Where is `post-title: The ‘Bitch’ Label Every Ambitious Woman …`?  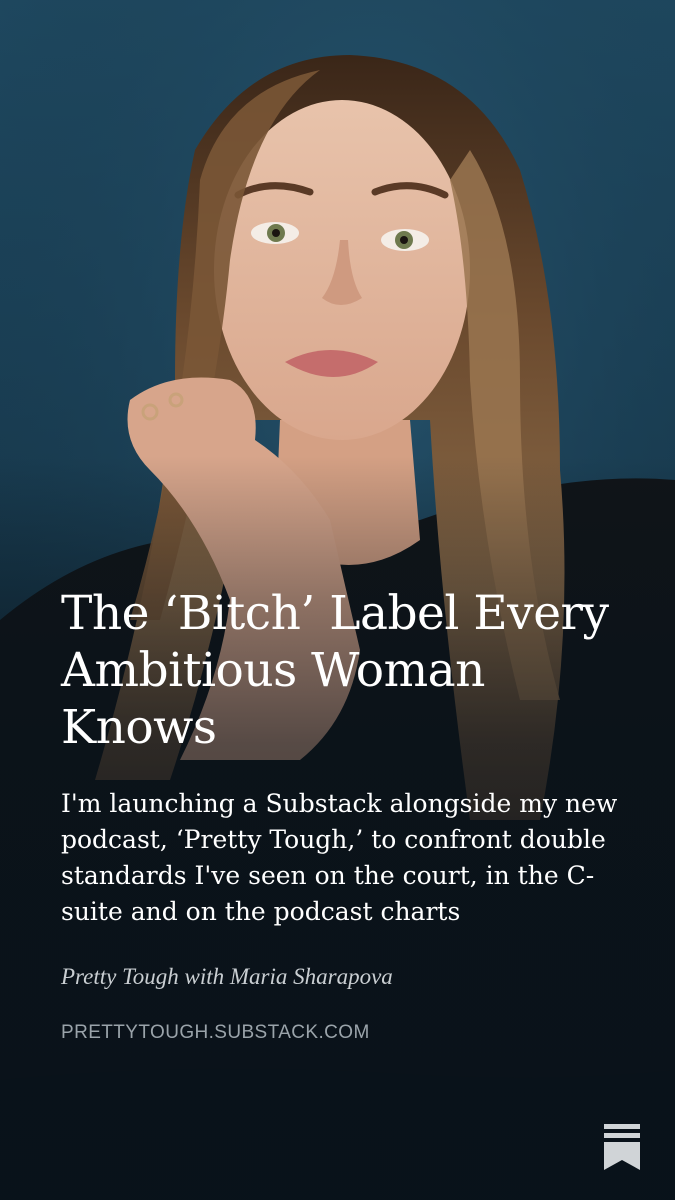
post-title: The ‘Bitch’ Label Every Ambitious Woman … is located at coordinates (346, 670).